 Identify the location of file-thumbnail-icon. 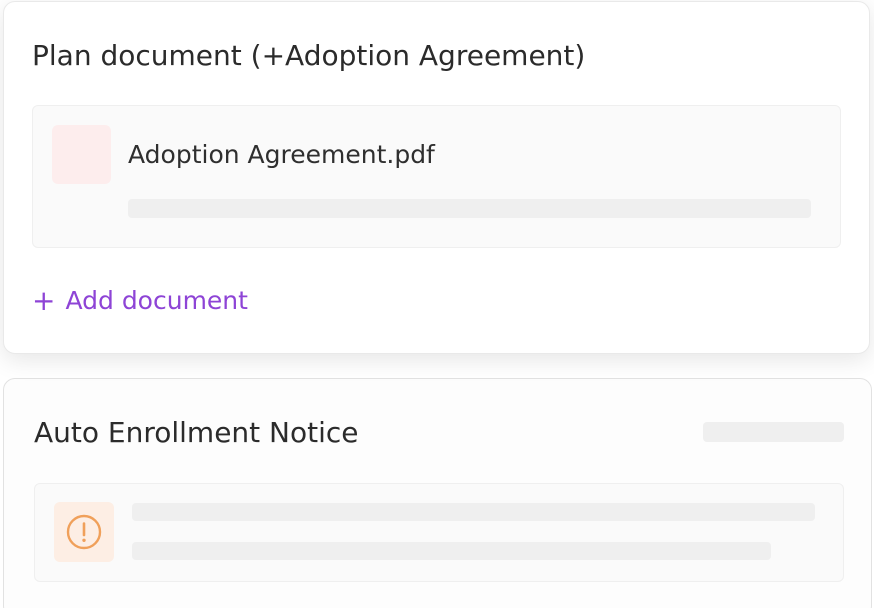
(81, 154).